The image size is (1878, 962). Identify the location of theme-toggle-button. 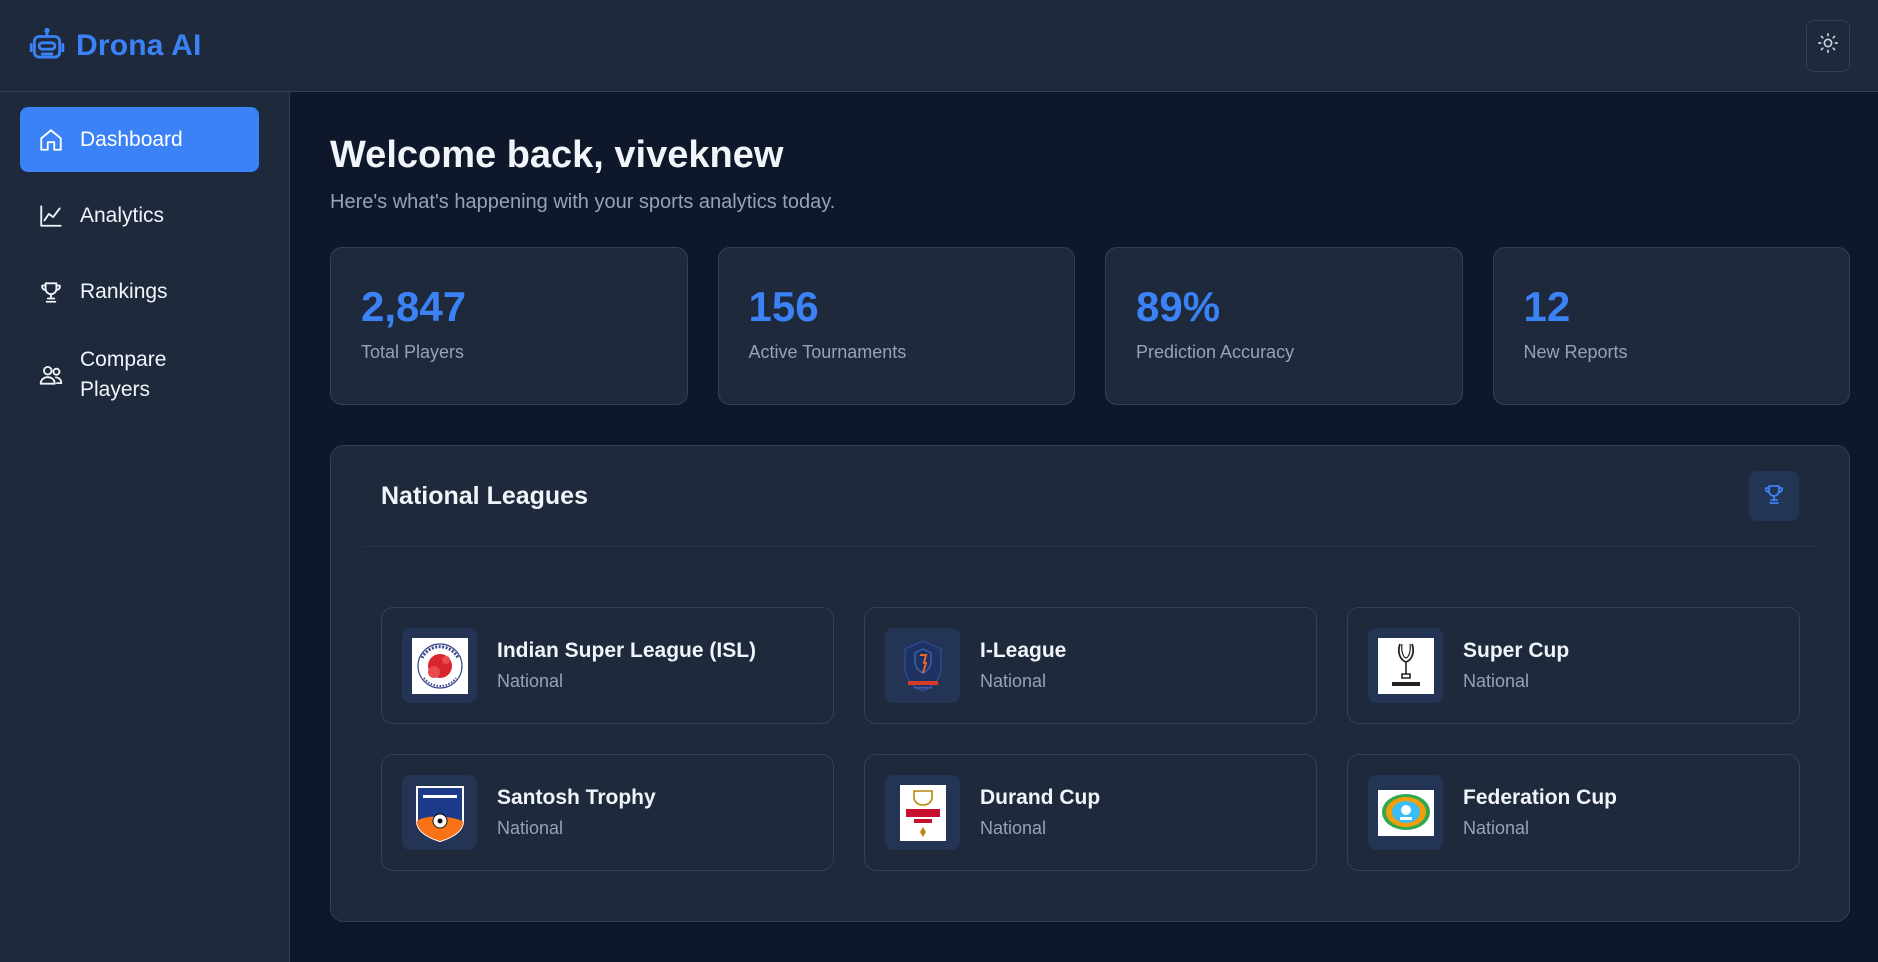
(1828, 45).